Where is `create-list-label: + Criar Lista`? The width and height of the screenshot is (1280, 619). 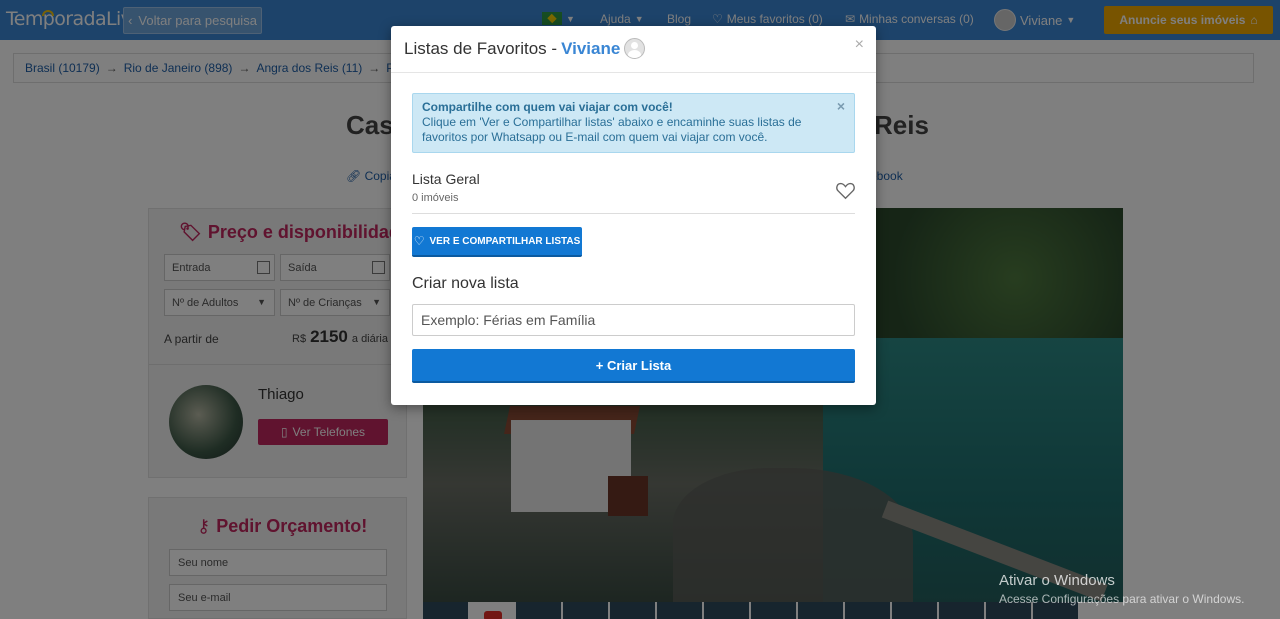
create-list-label: + Criar Lista is located at coordinates (633, 365).